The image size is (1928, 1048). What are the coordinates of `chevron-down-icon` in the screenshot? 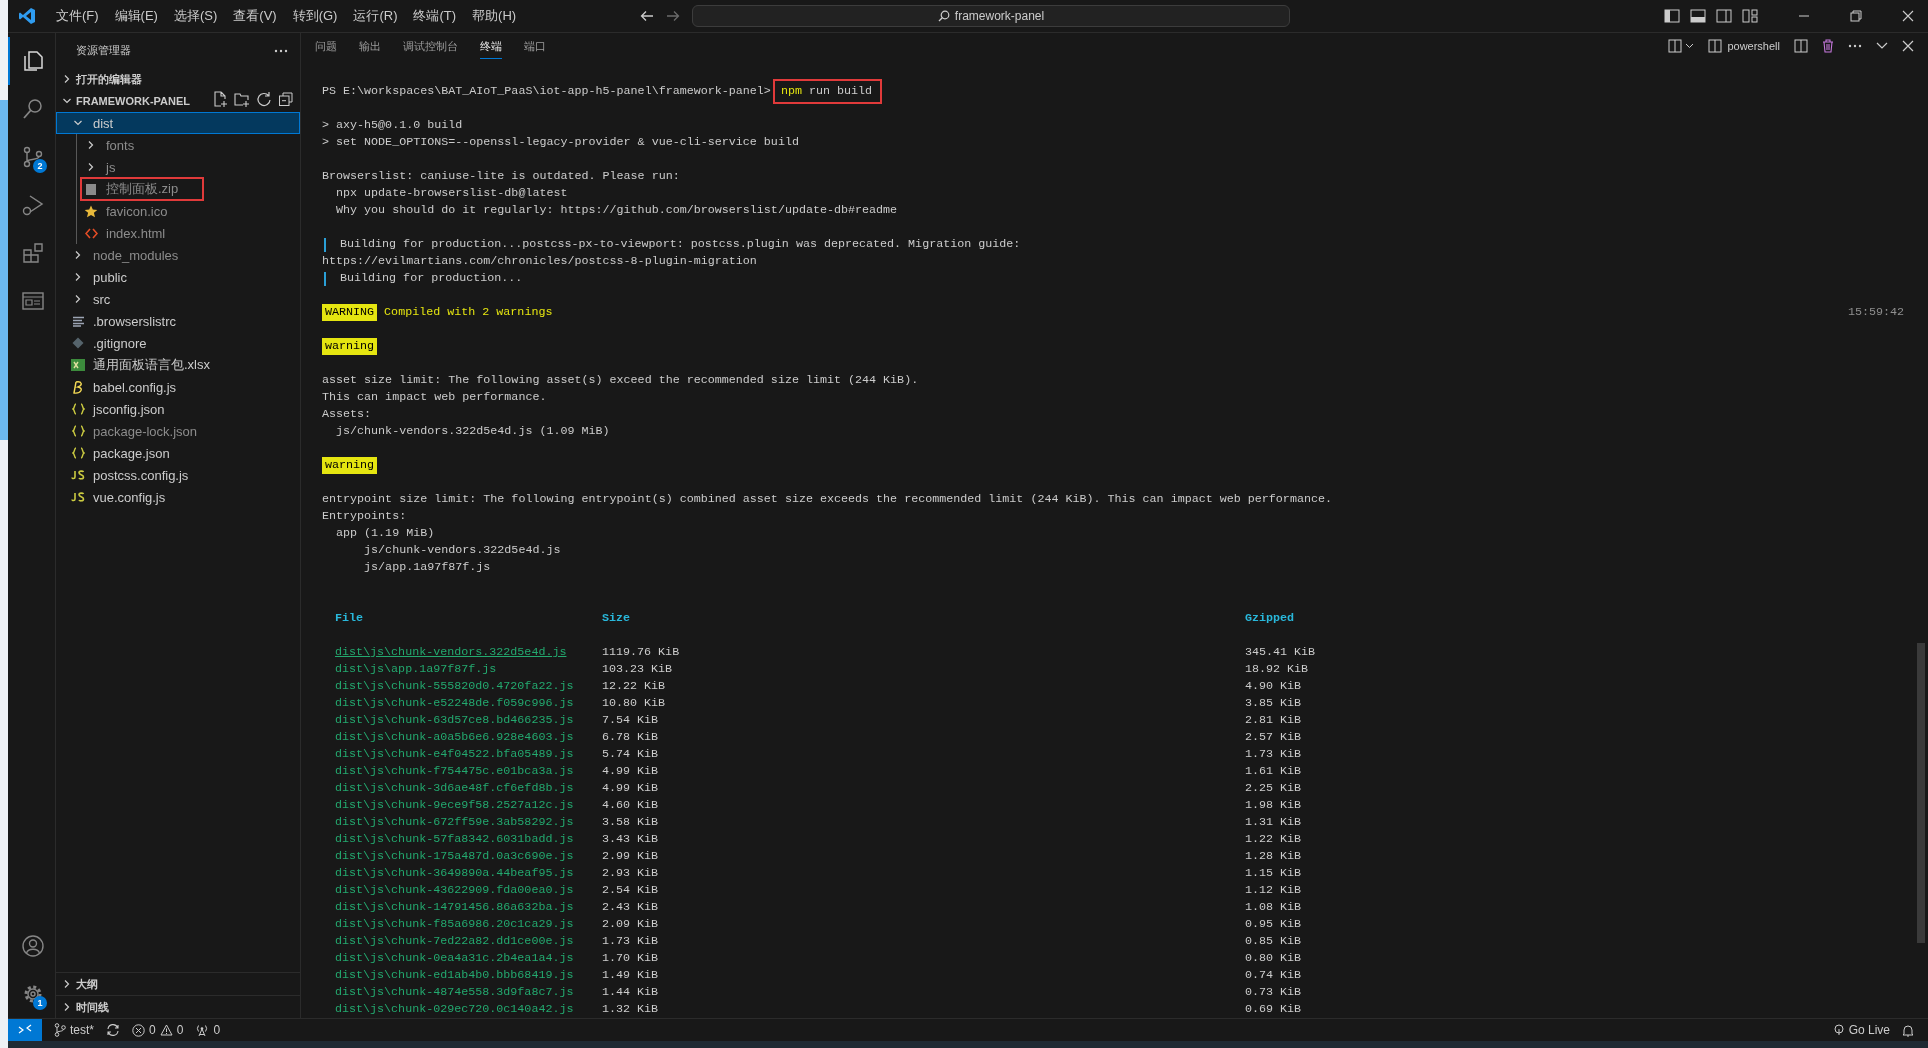 It's located at (1882, 46).